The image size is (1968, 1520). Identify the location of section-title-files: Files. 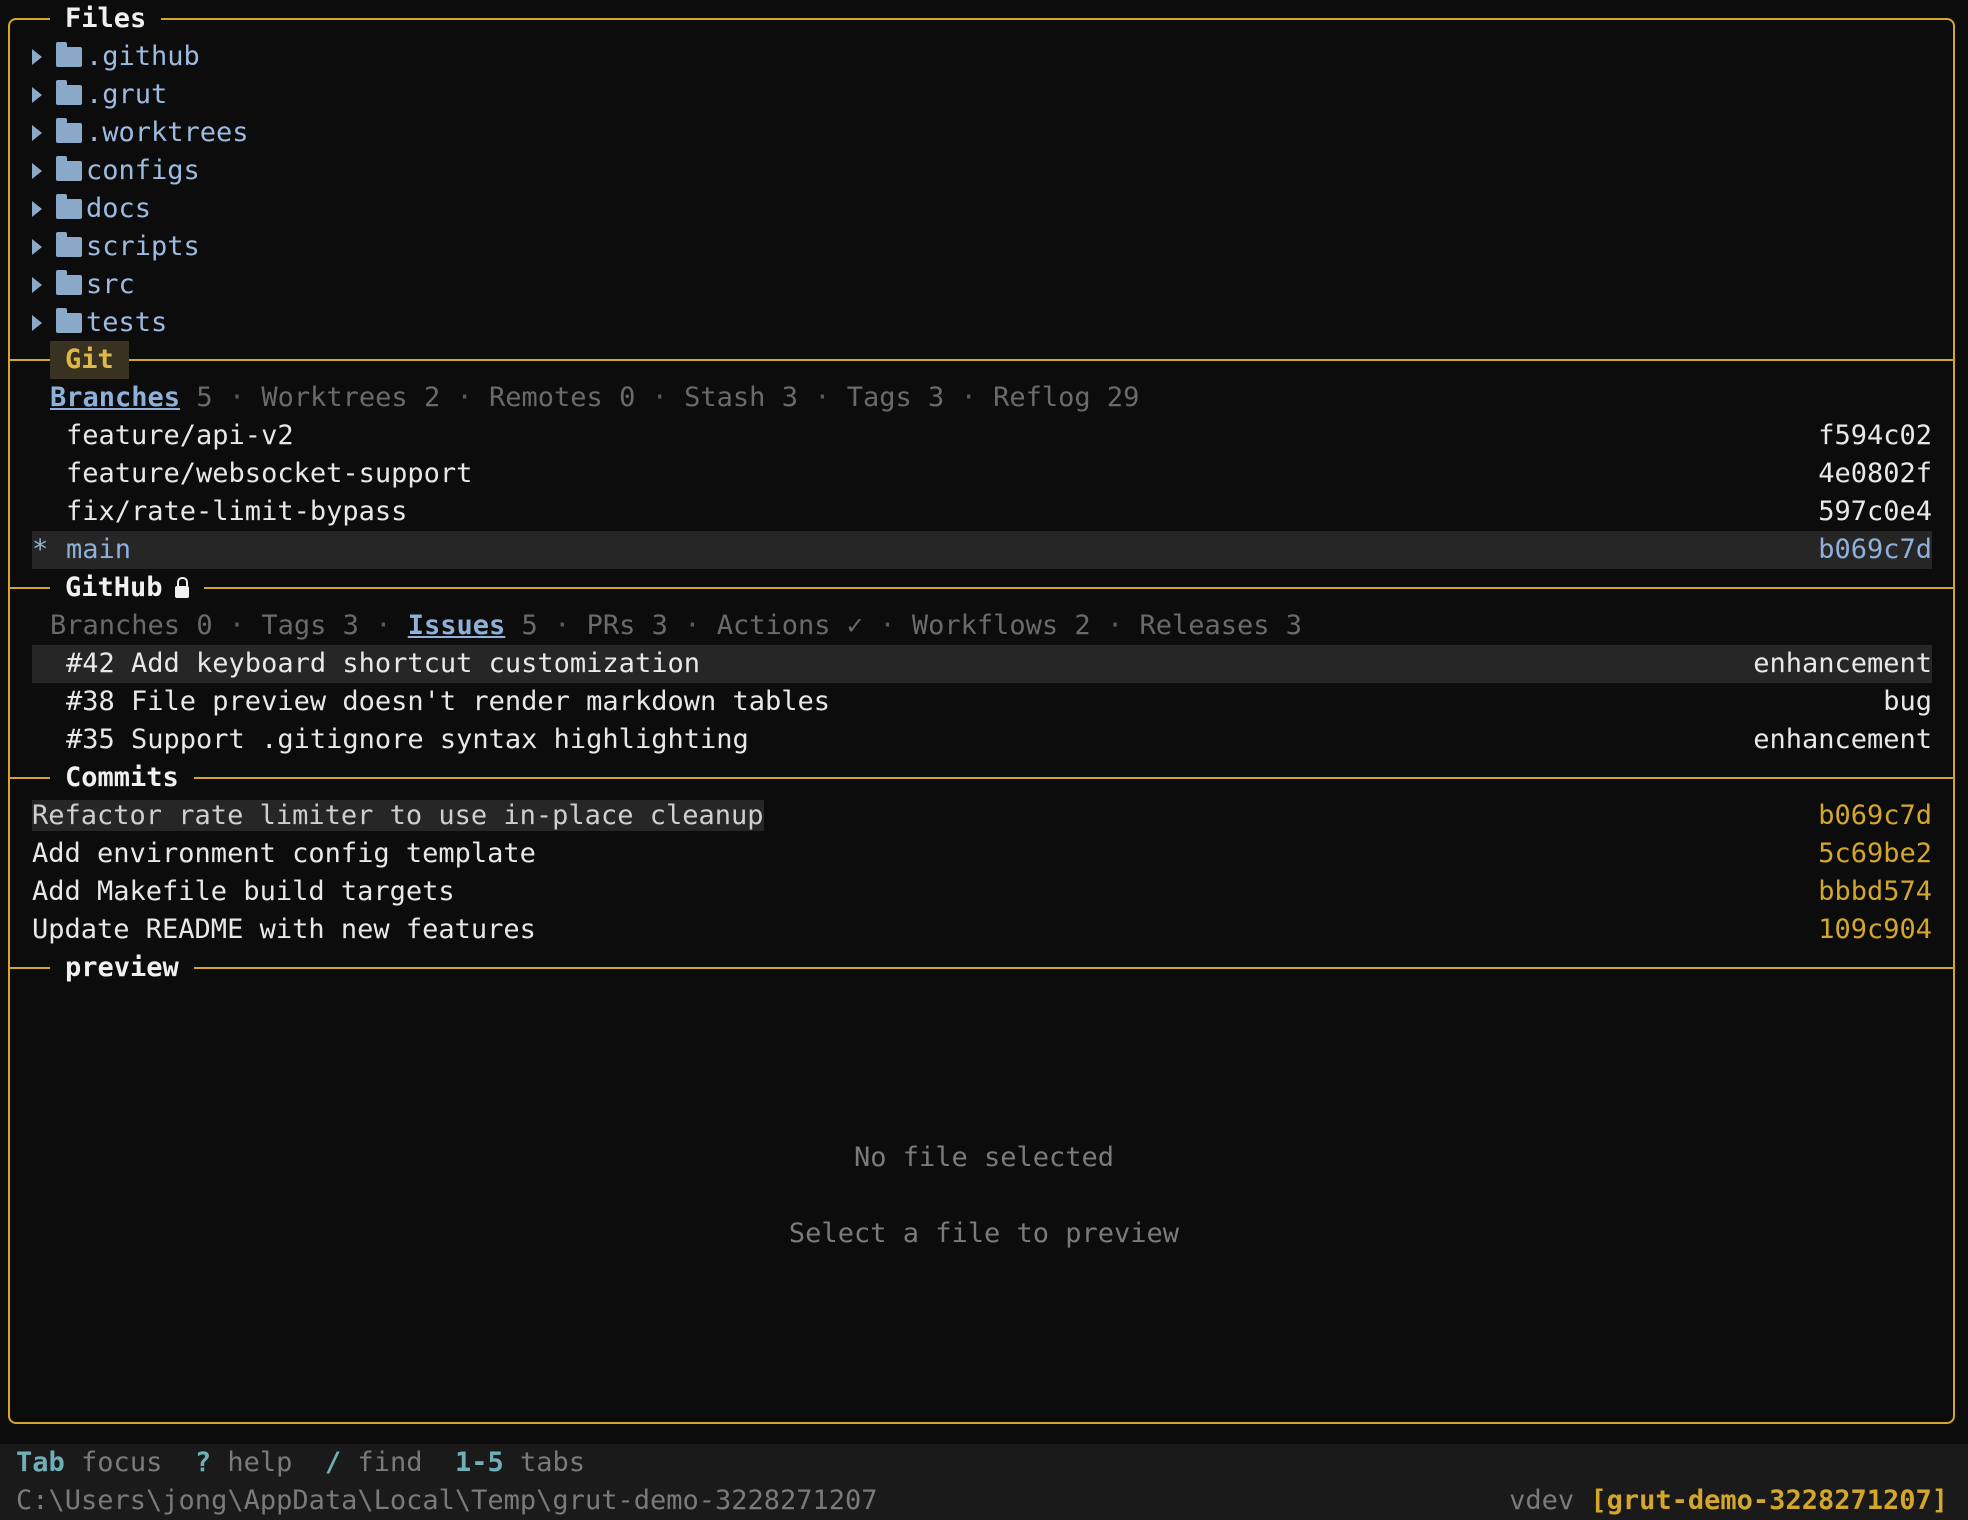
(106, 19).